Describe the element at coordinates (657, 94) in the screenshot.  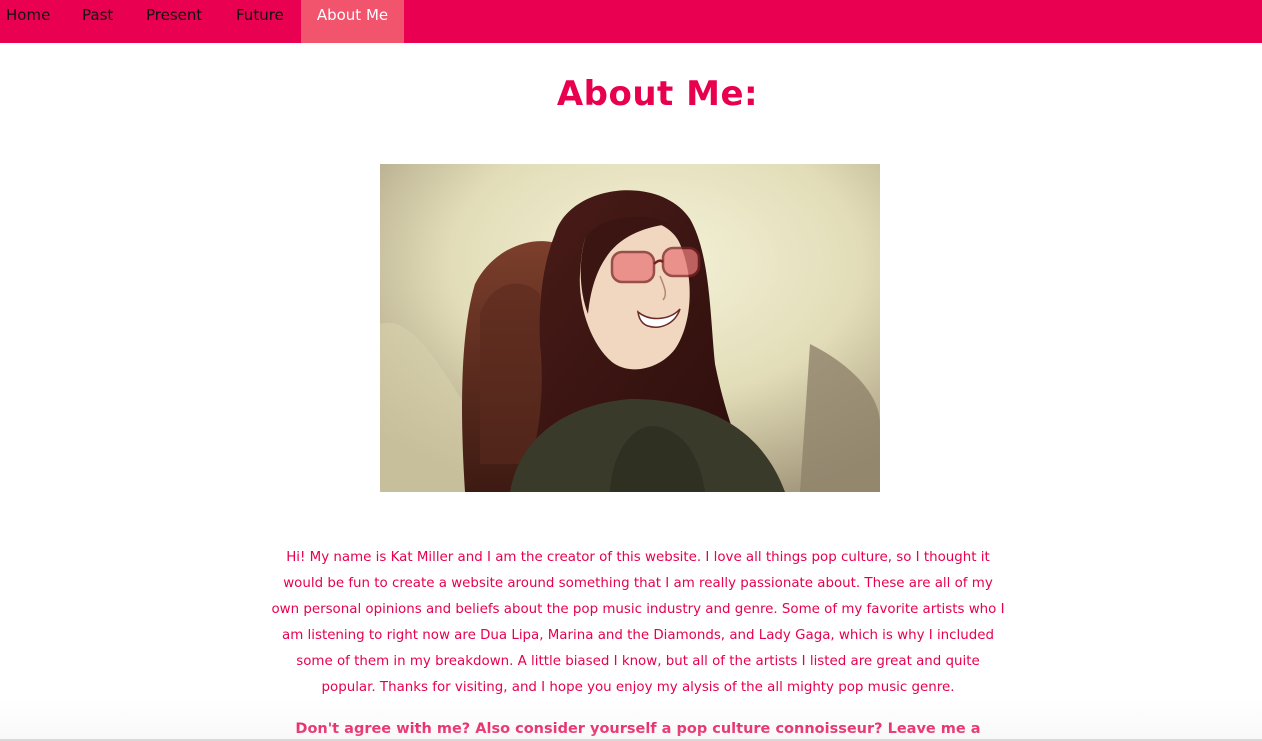
I see `page-title: About Me:` at that location.